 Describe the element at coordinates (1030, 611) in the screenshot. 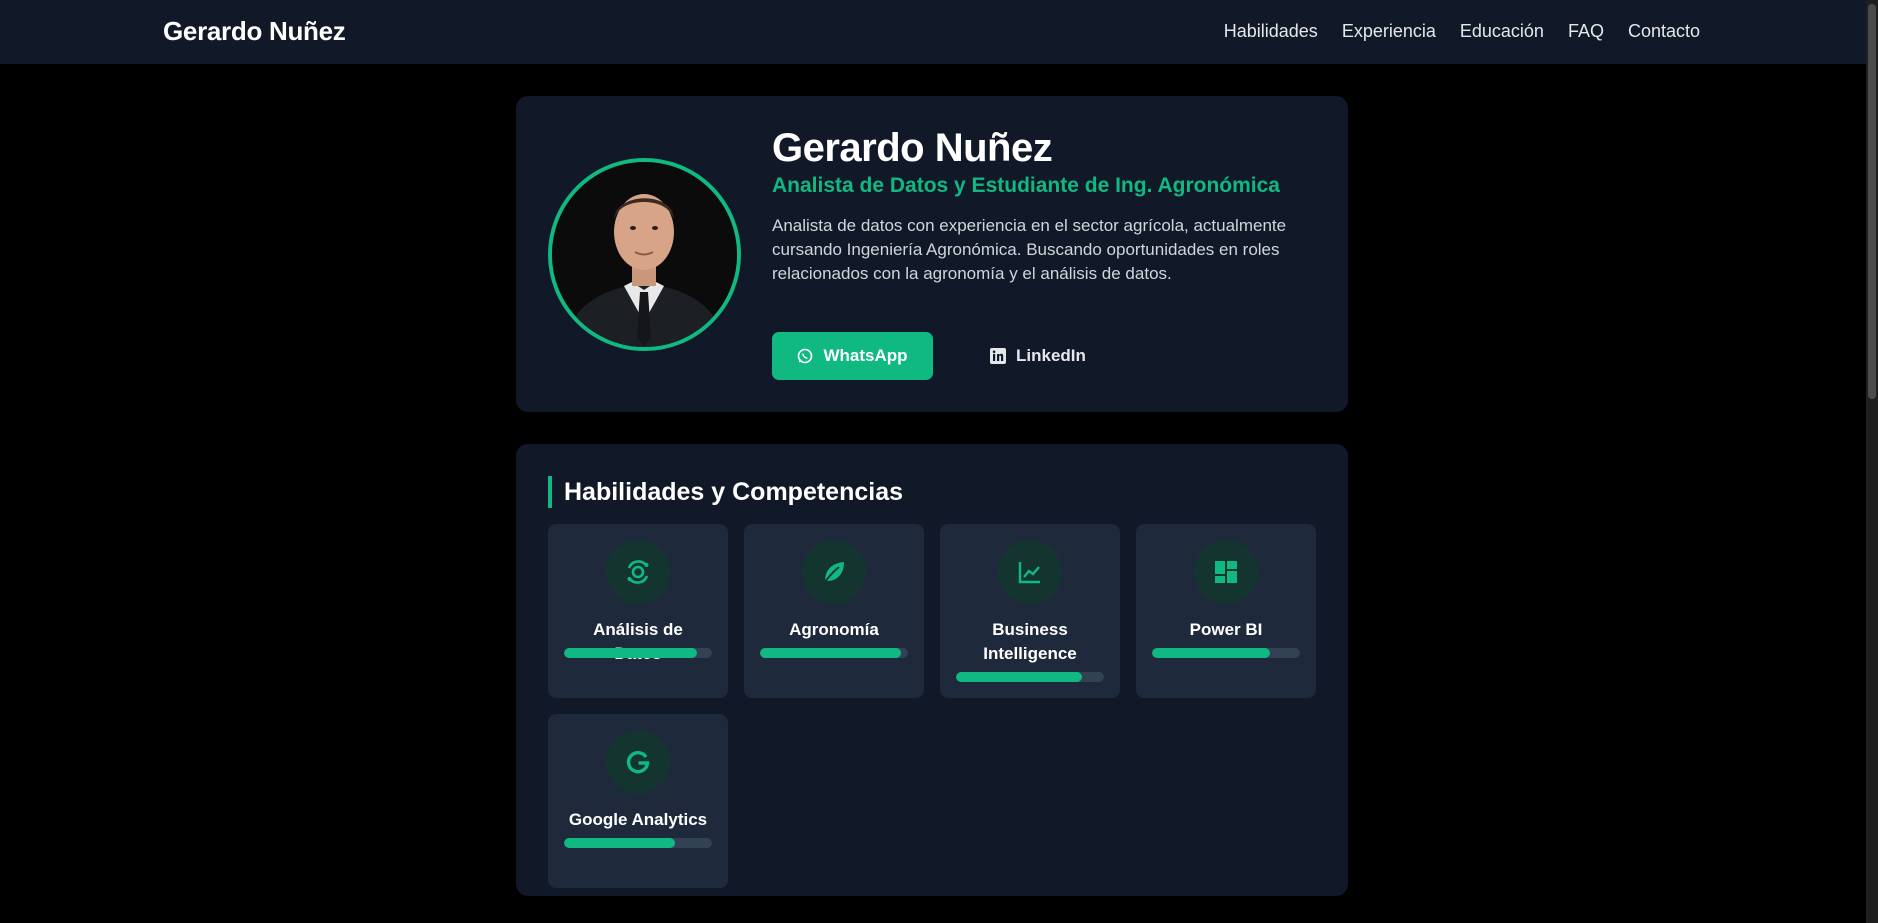

I see `skill-card-business-intelligence: Business Intelligence` at that location.